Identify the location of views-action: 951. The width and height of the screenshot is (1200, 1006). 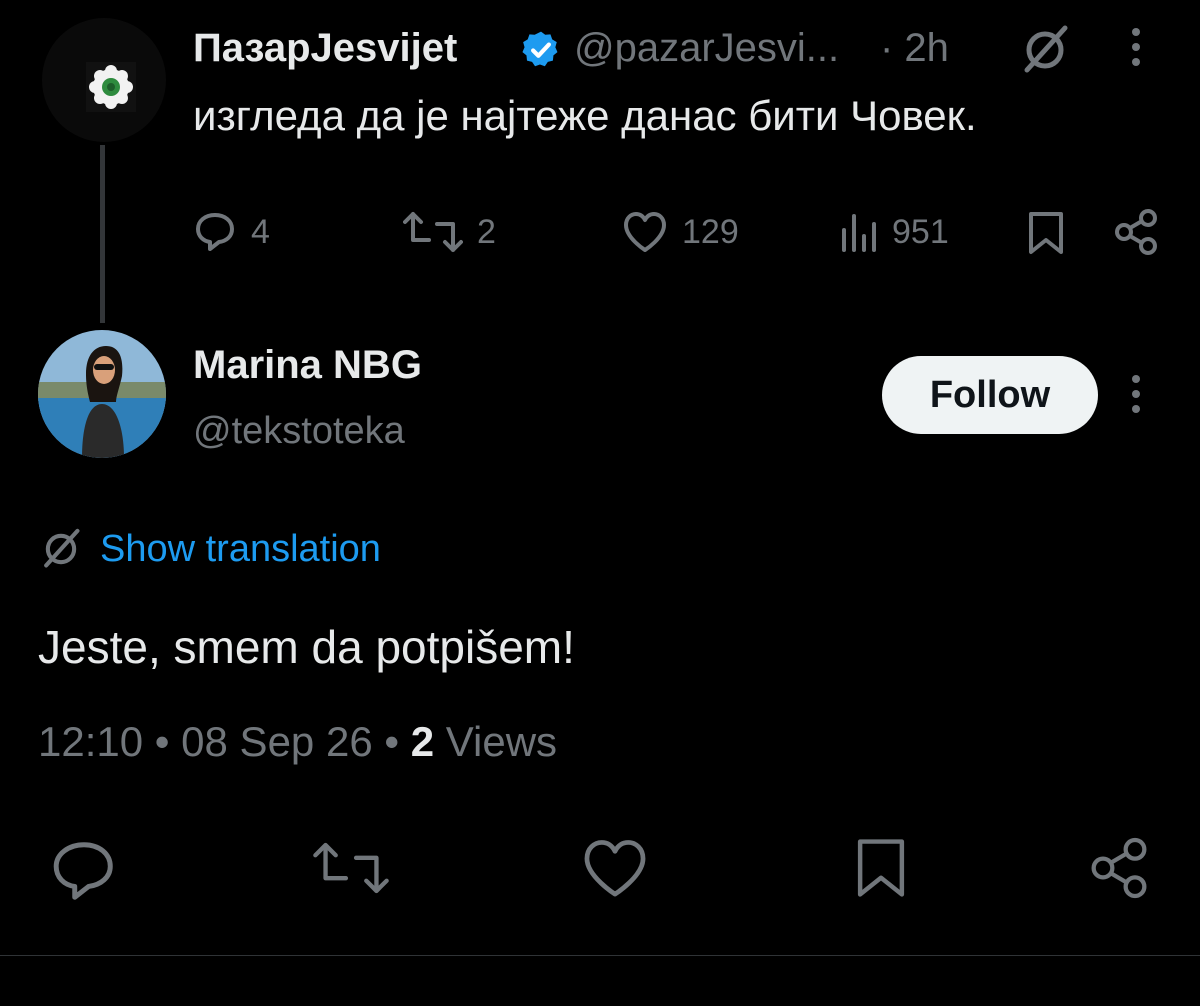
(893, 232).